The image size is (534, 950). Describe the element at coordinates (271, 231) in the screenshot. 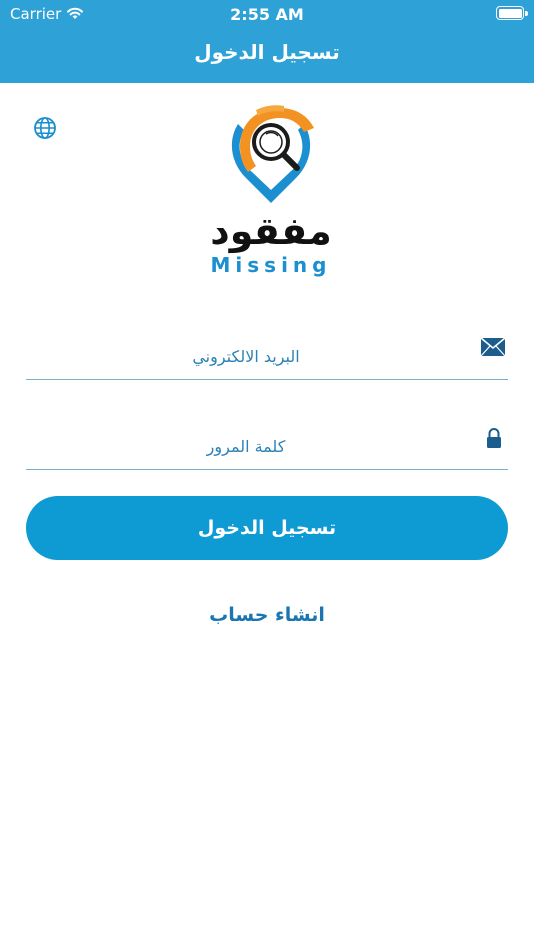

I see `logo-arabic-text: مفقود` at that location.